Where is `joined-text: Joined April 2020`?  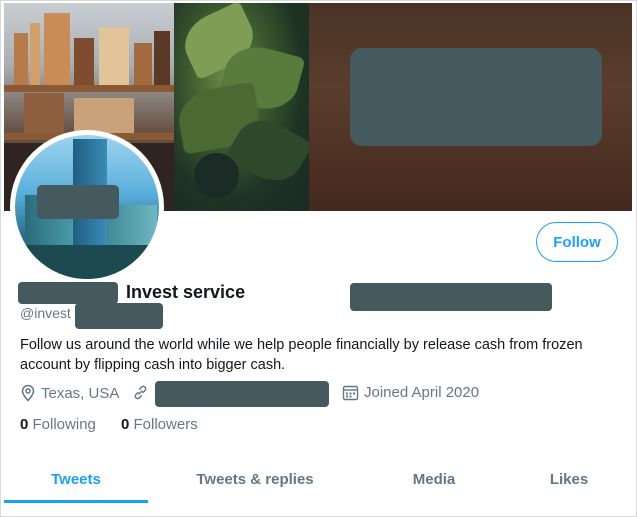 joined-text: Joined April 2020 is located at coordinates (422, 392).